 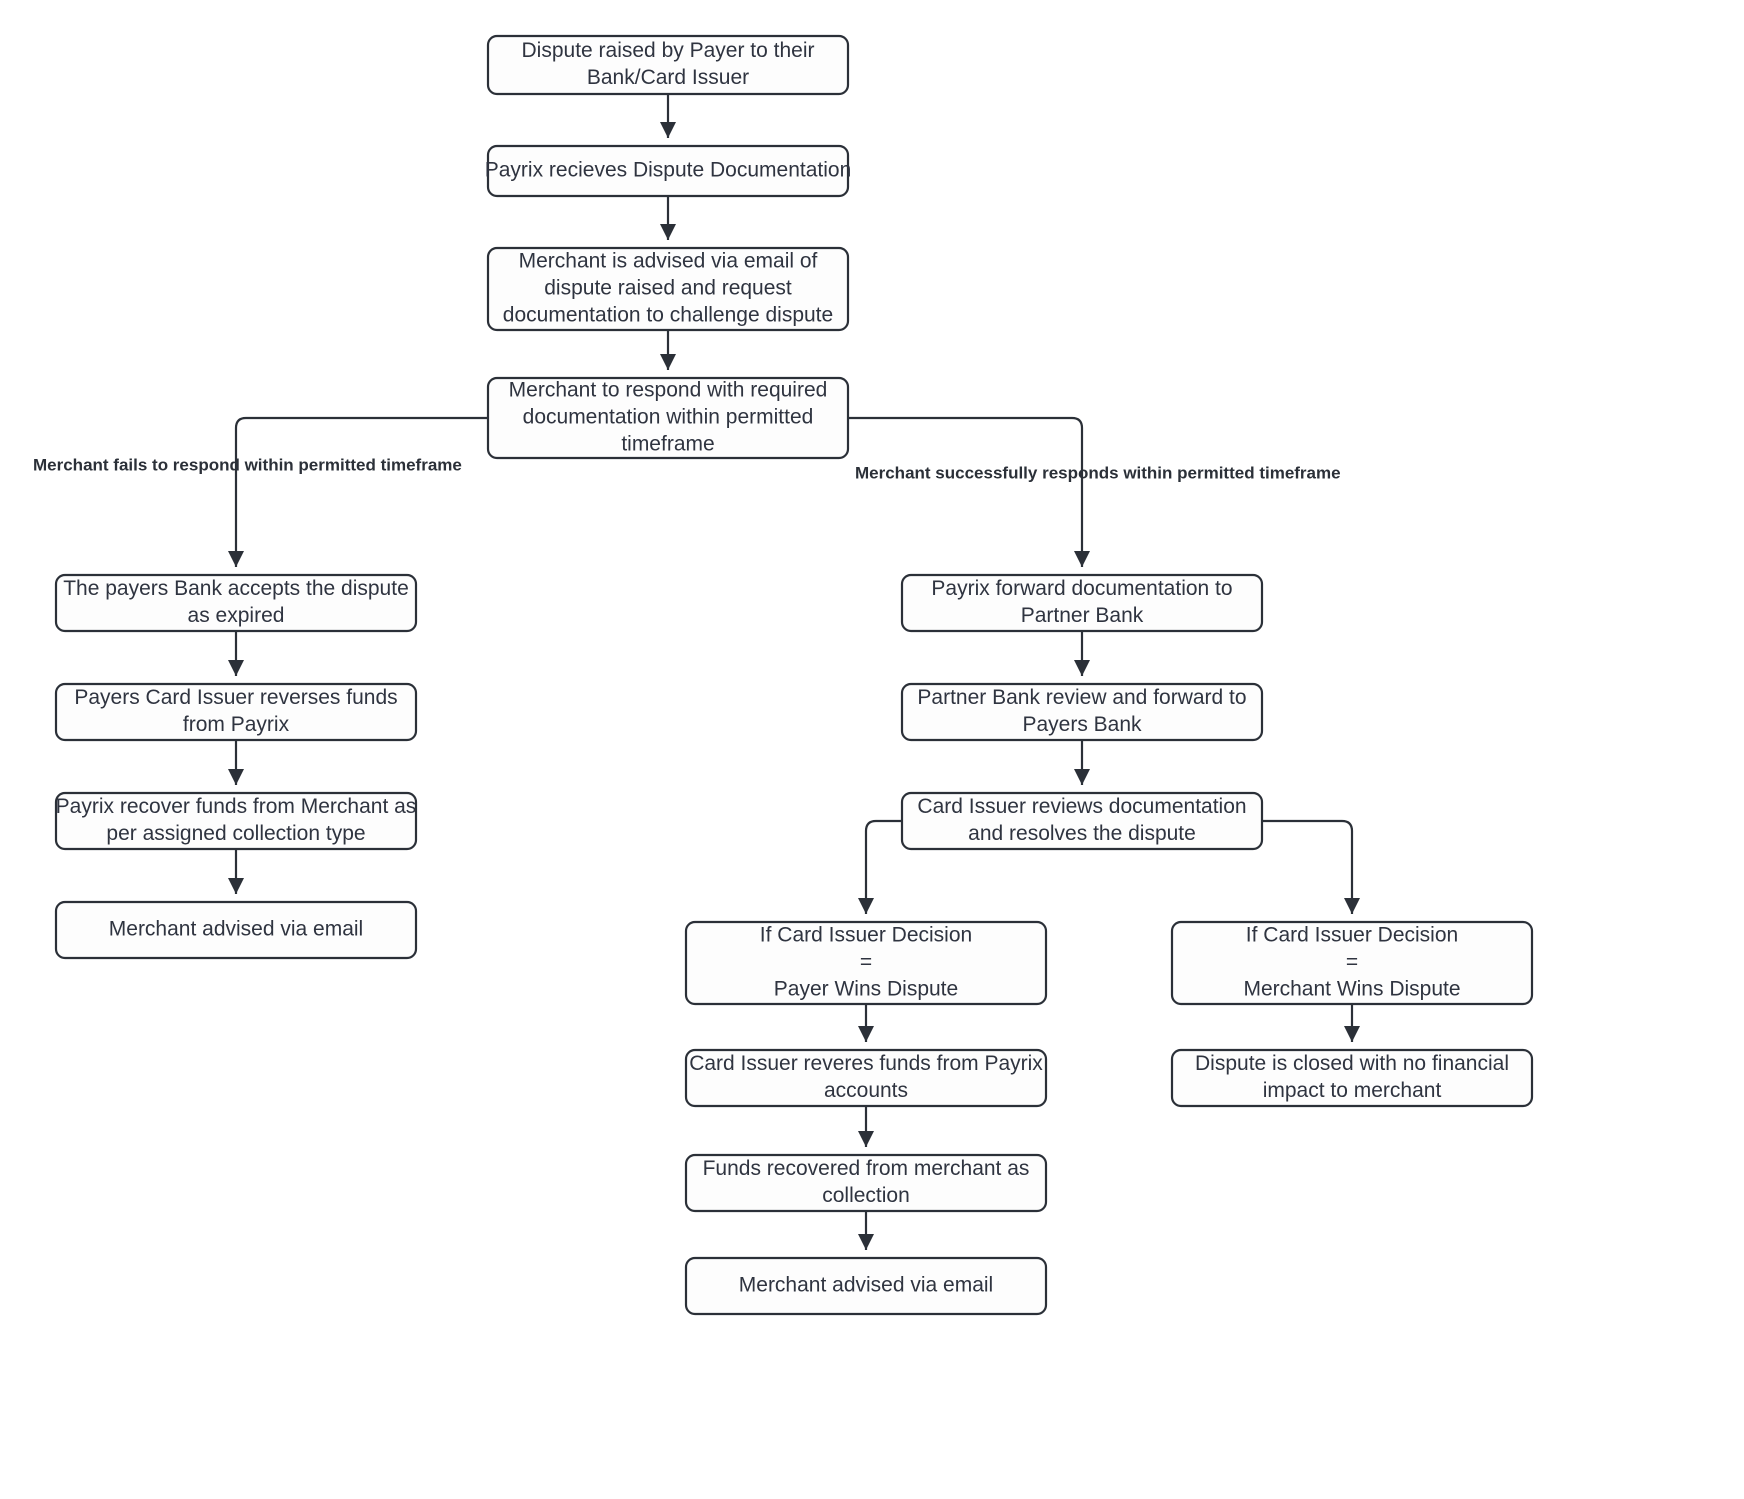 I want to click on flow-node-label: dispute raised and request, so click(x=668, y=288).